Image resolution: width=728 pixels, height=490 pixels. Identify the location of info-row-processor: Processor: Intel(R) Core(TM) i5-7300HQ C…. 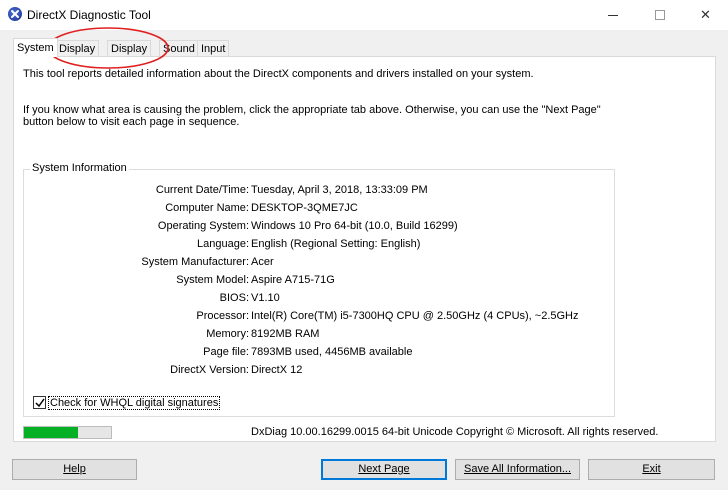
(320, 317).